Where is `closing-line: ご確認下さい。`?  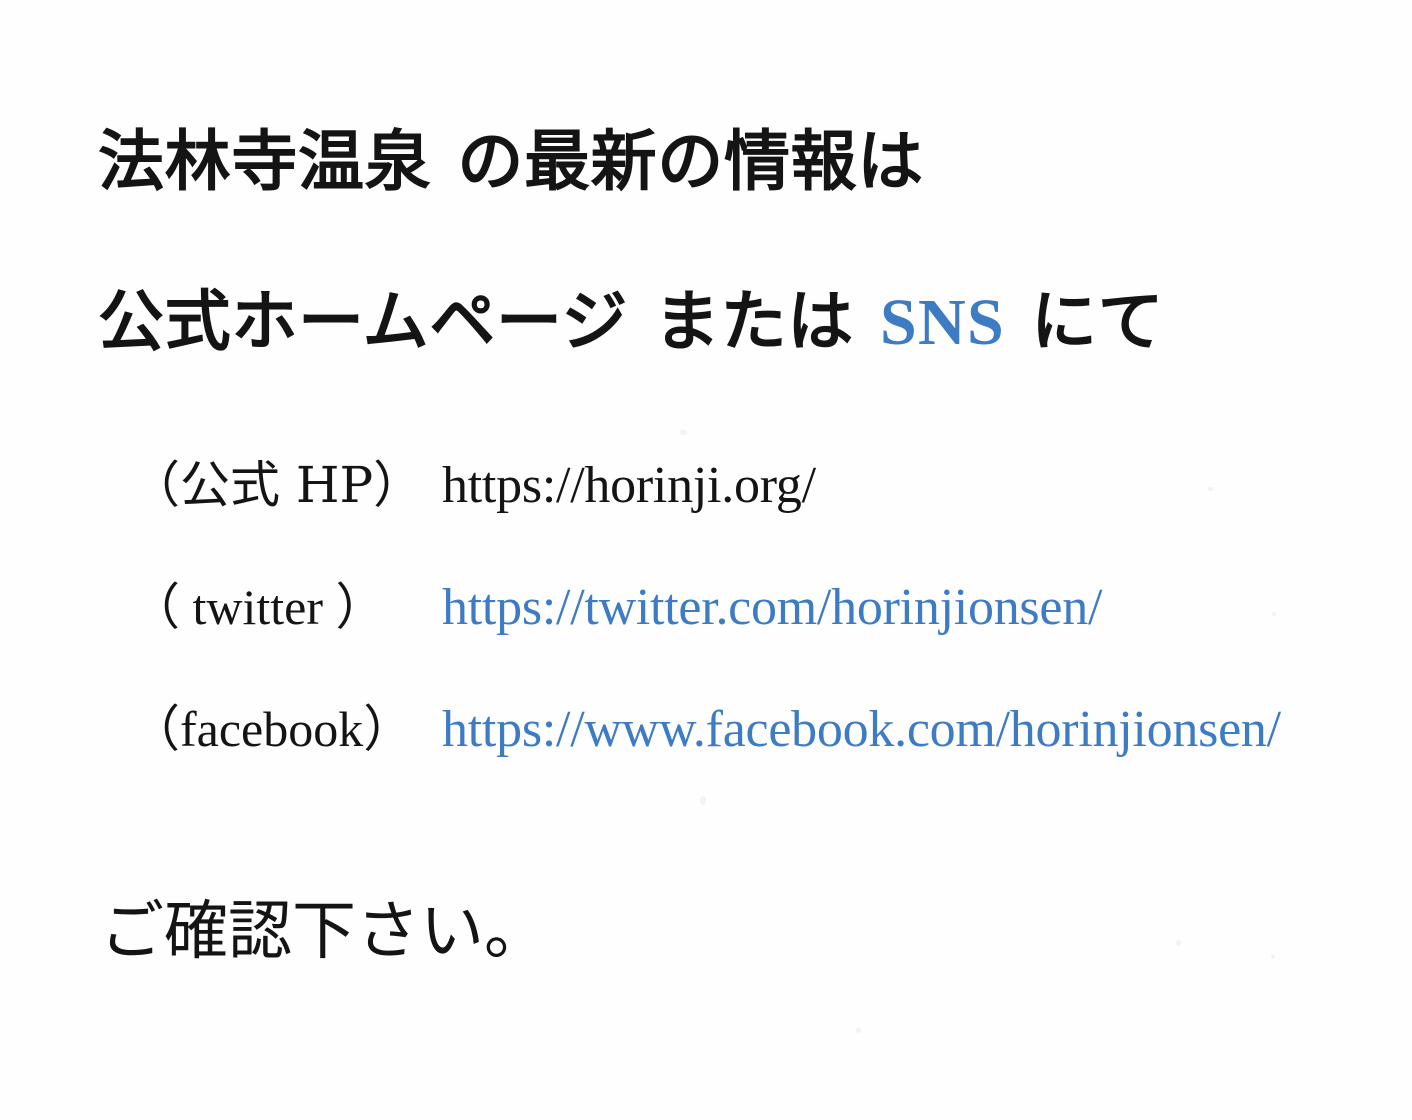 closing-line: ご確認下さい。 is located at coordinates (324, 932).